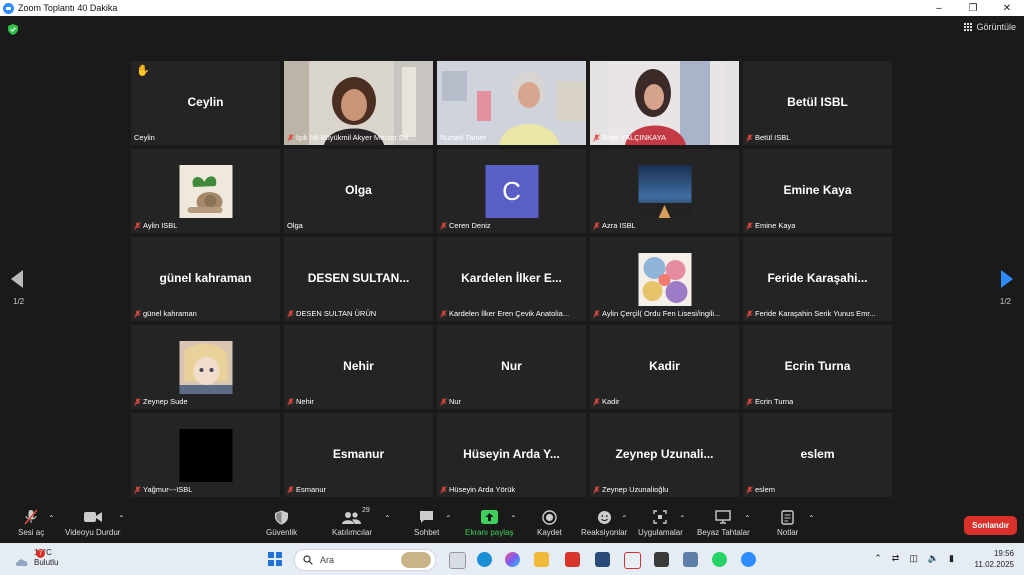  What do you see at coordinates (305, 401) in the screenshot?
I see `participant-name: Nehir` at bounding box center [305, 401].